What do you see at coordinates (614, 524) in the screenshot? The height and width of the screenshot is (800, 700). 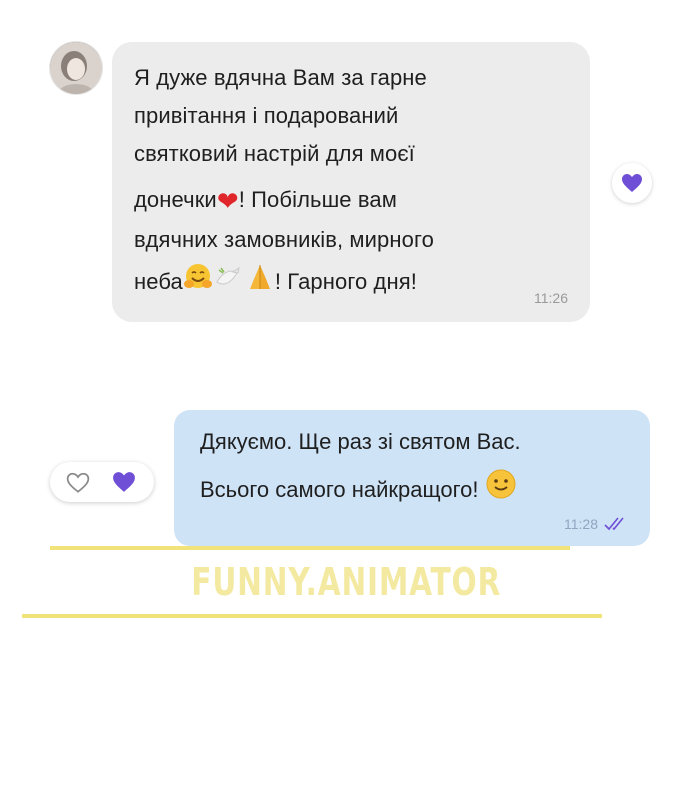 I see `read-checkmarks-icon` at bounding box center [614, 524].